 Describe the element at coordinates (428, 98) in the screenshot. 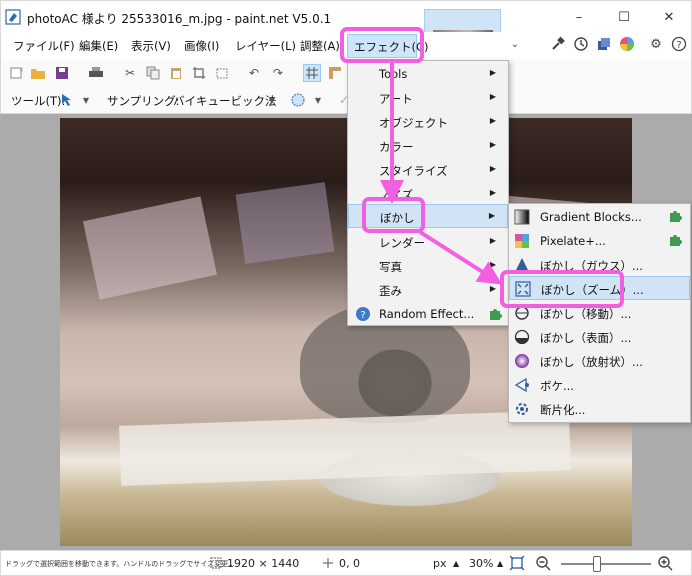

I see `effects-item-art: アート ▶` at that location.